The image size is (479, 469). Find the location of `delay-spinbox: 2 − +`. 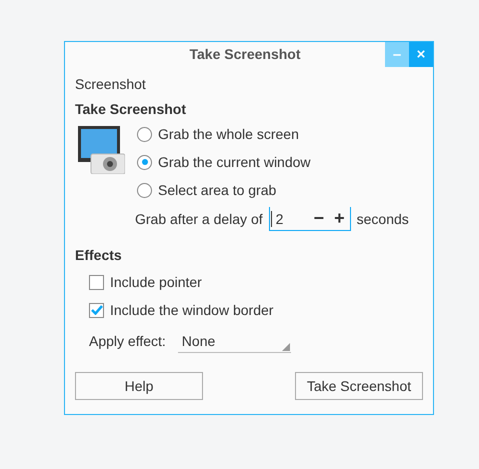

delay-spinbox: 2 − + is located at coordinates (309, 219).